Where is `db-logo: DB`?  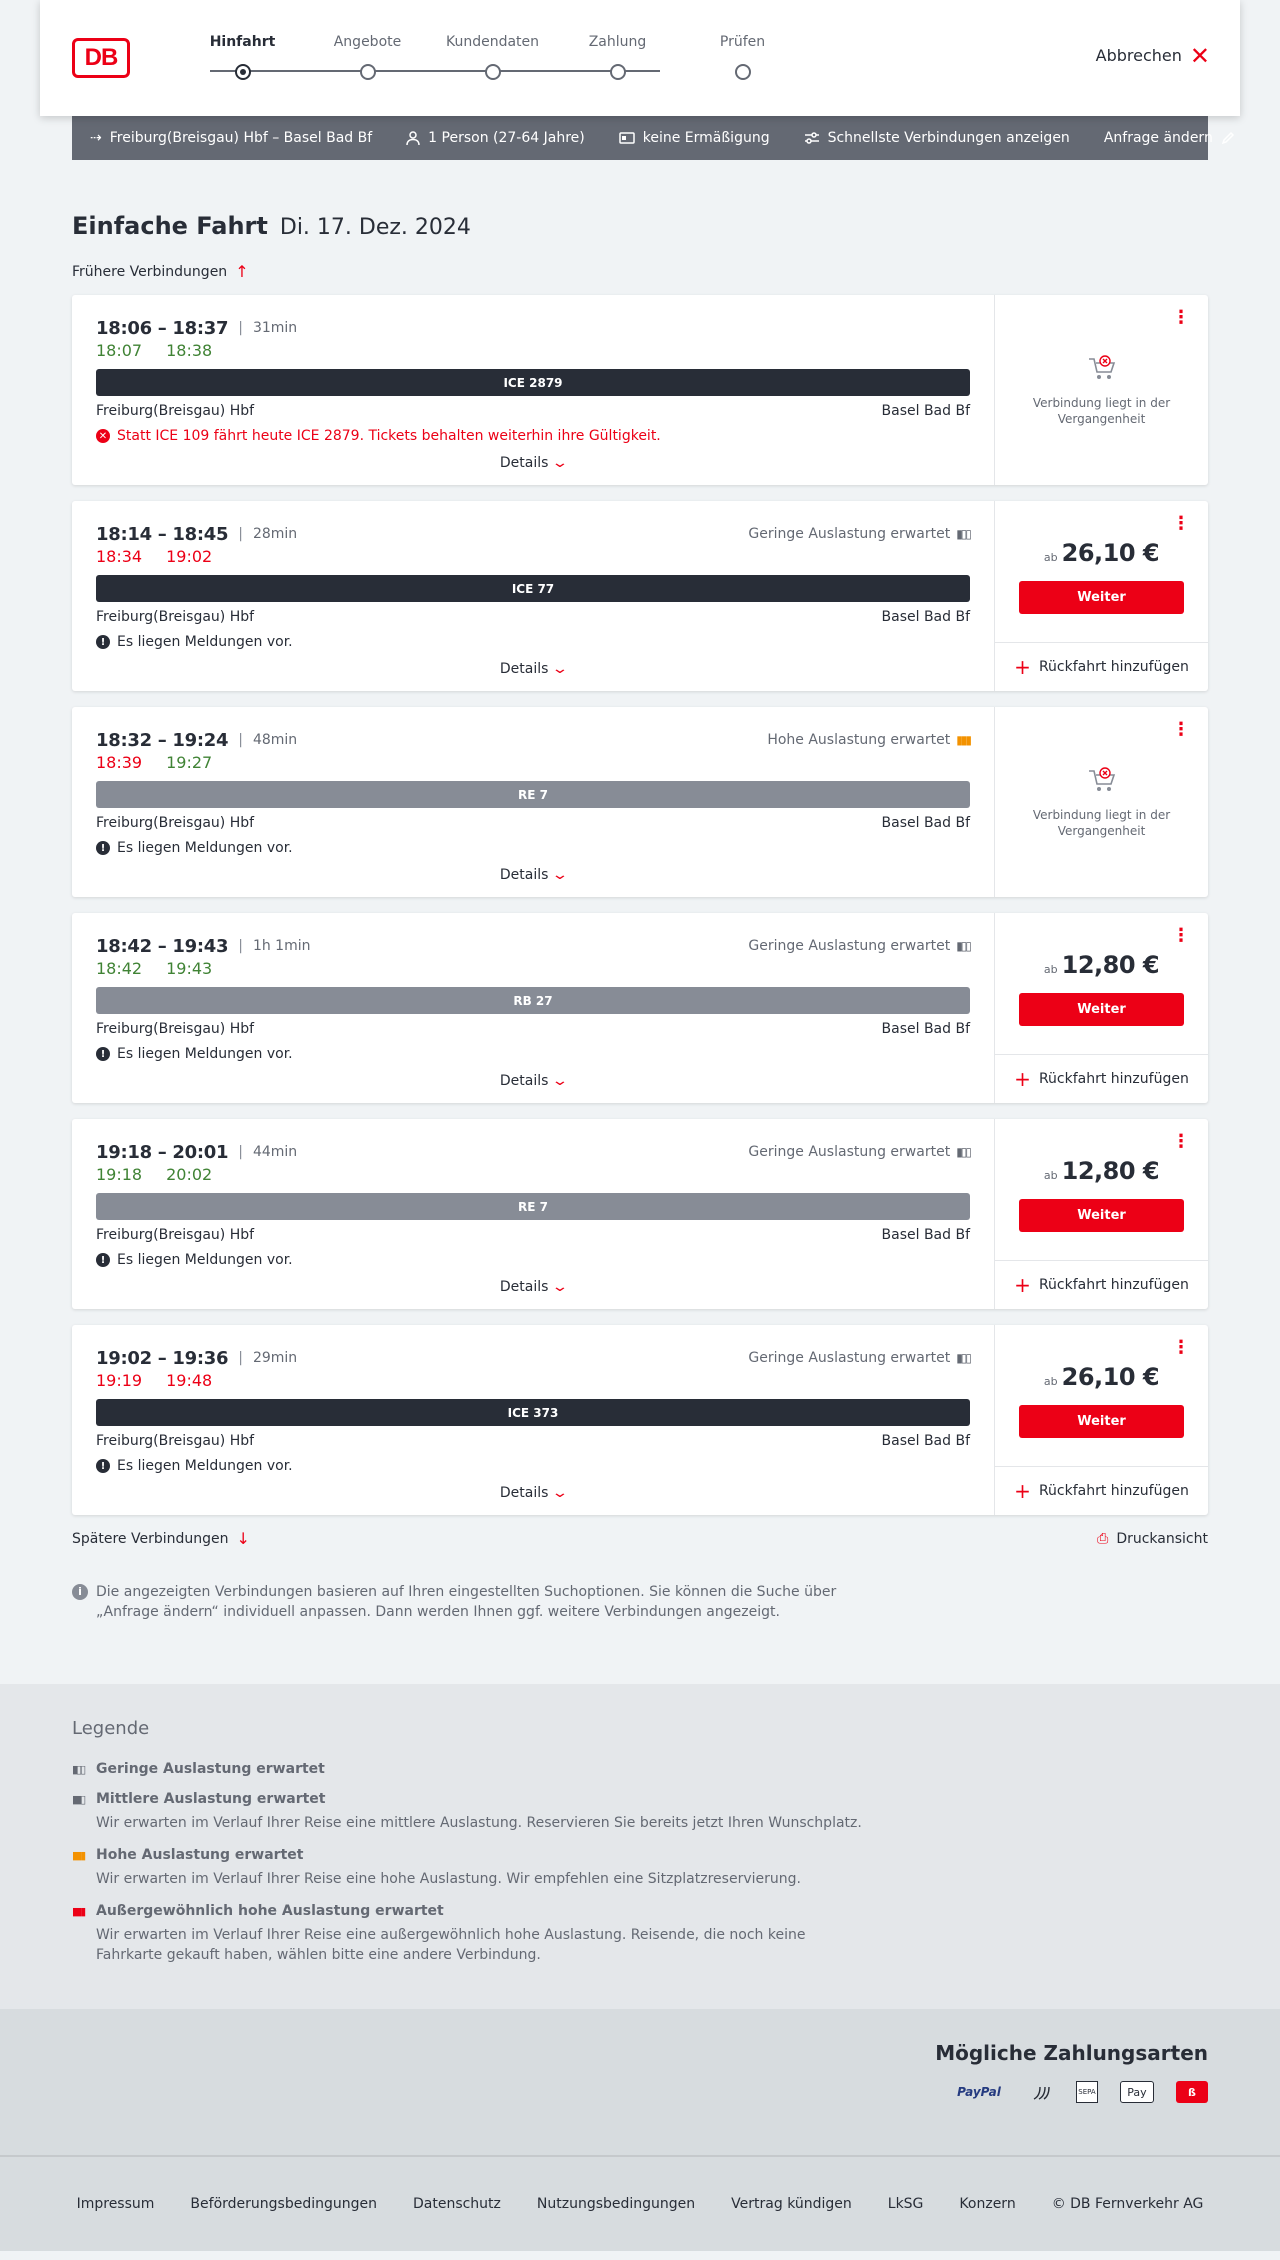 db-logo: DB is located at coordinates (101, 58).